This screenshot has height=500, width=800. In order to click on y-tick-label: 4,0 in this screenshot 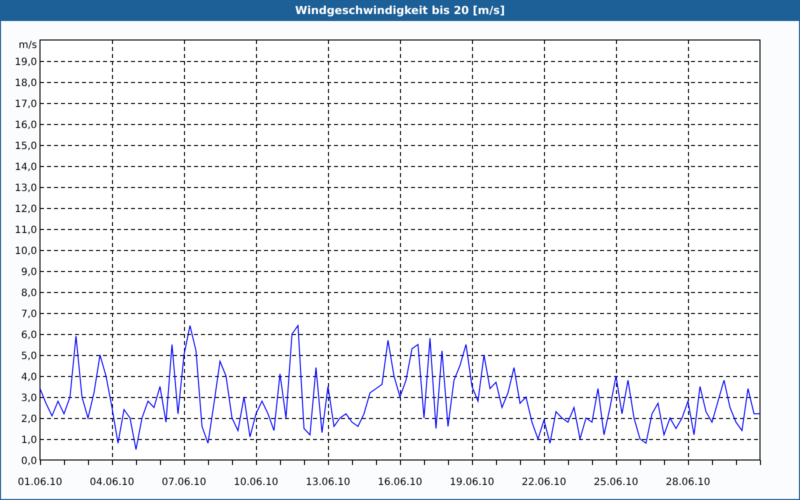, I will do `click(29, 377)`.